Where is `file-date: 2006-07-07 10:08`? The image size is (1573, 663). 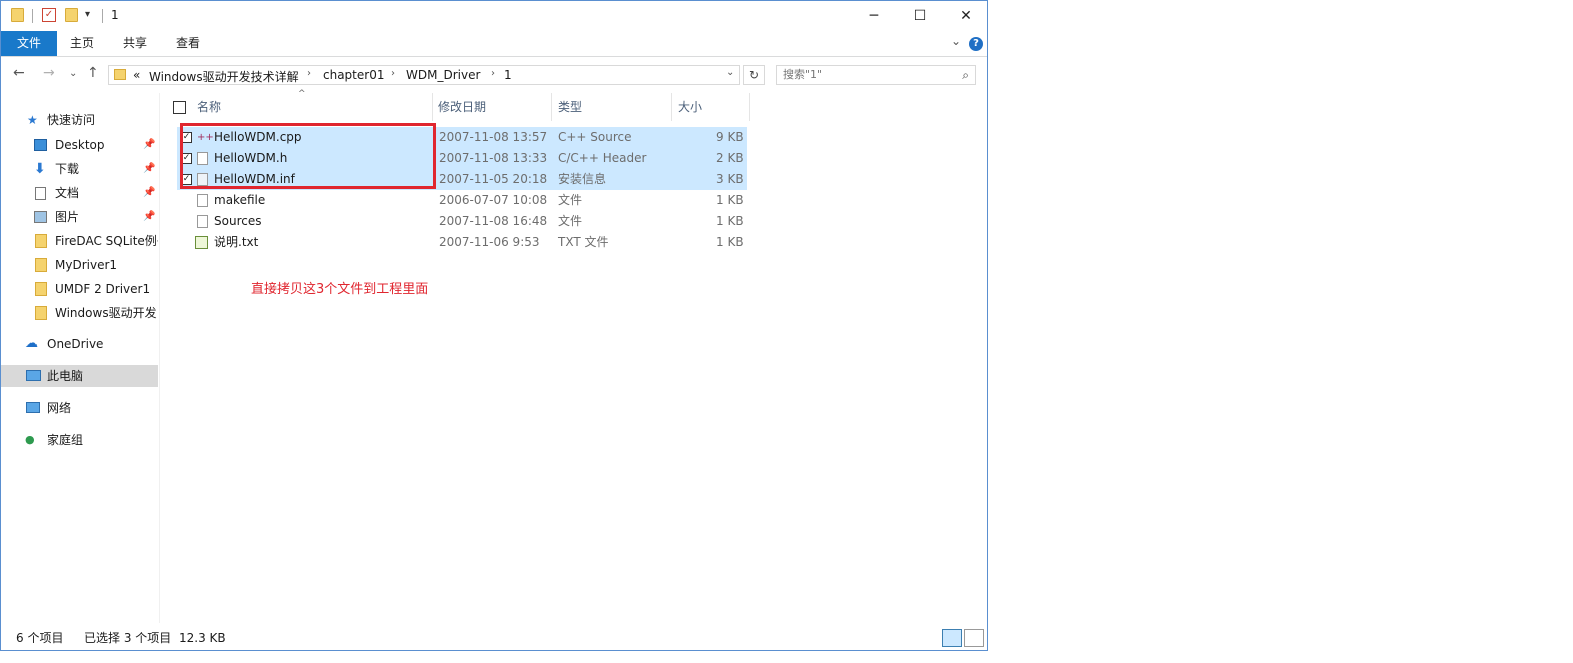
file-date: 2006-07-07 10:08 is located at coordinates (493, 200).